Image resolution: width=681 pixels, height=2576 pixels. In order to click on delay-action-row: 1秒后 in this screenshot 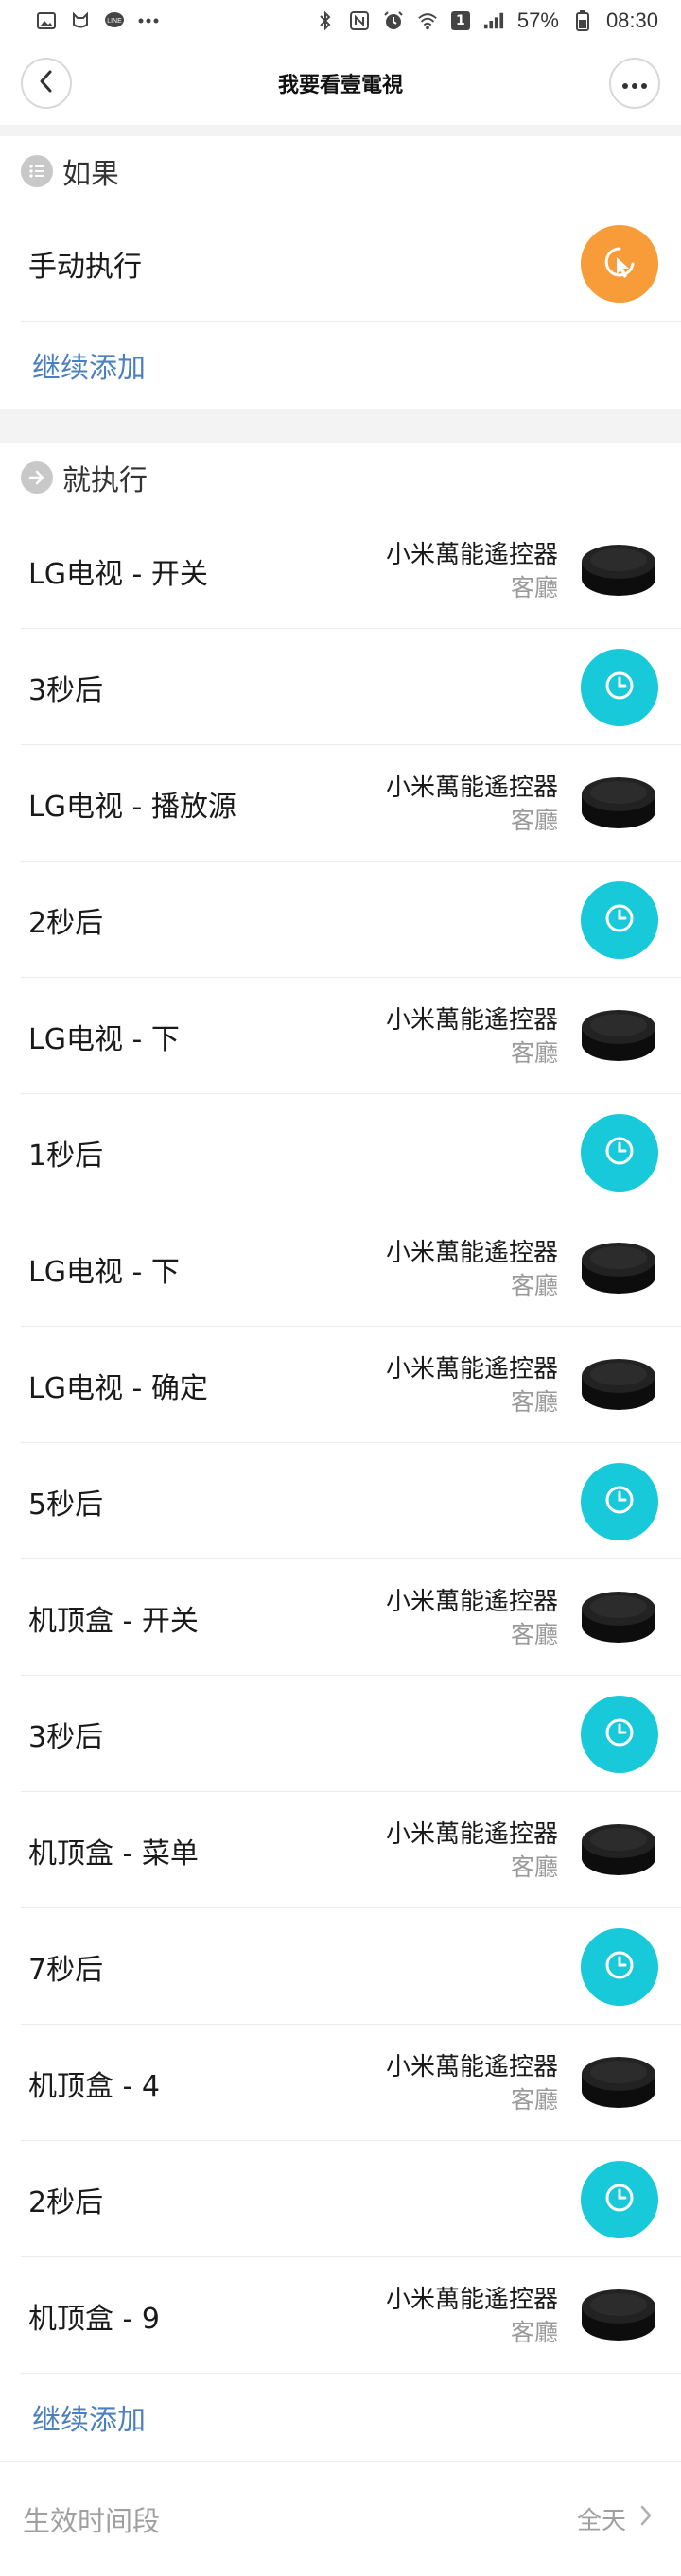, I will do `click(340, 1152)`.